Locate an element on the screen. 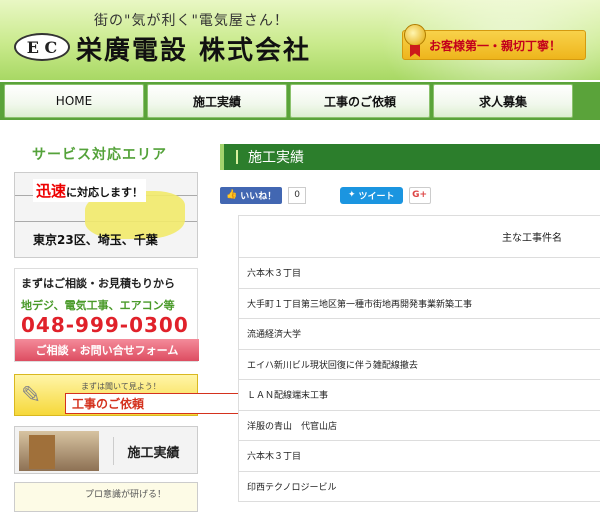  company-logo: E C is located at coordinates (42, 47).